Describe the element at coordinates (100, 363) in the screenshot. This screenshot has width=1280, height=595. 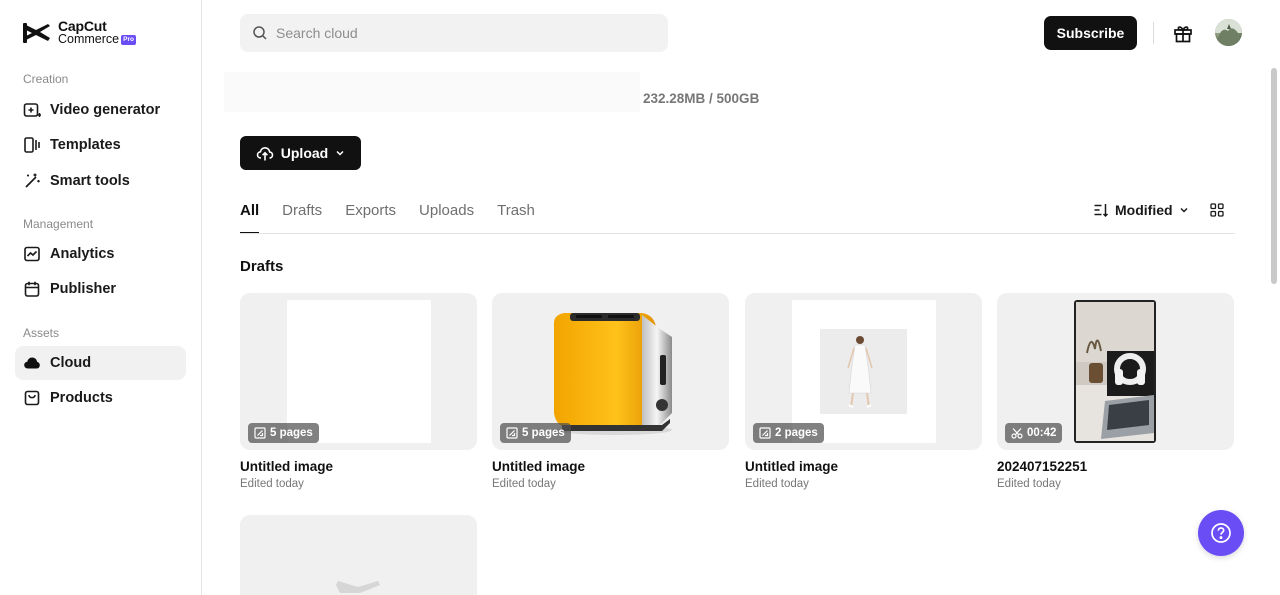
I see `sidebar-item-cloud: Cloud` at that location.